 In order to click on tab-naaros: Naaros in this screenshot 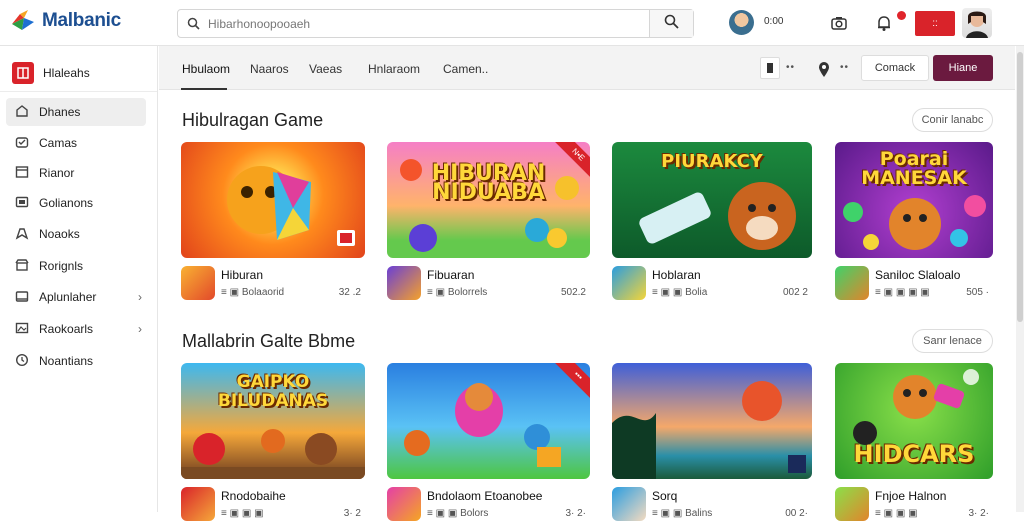, I will do `click(269, 69)`.